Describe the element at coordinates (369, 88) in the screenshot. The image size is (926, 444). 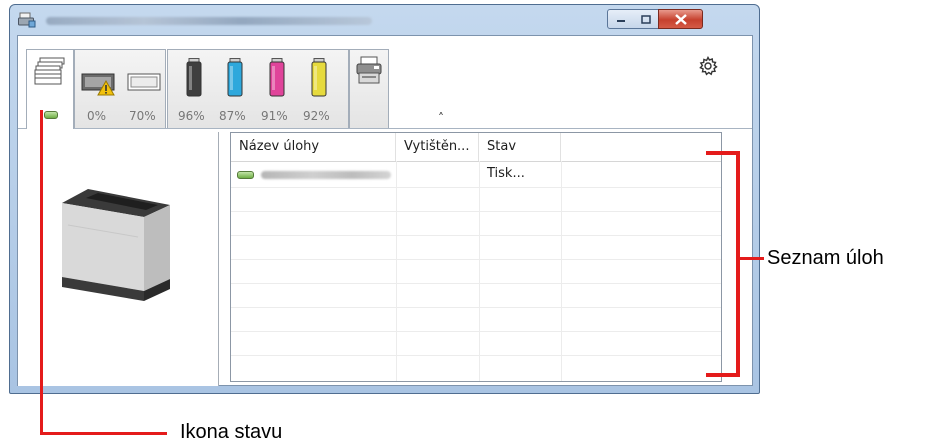
I see `tab-device` at that location.